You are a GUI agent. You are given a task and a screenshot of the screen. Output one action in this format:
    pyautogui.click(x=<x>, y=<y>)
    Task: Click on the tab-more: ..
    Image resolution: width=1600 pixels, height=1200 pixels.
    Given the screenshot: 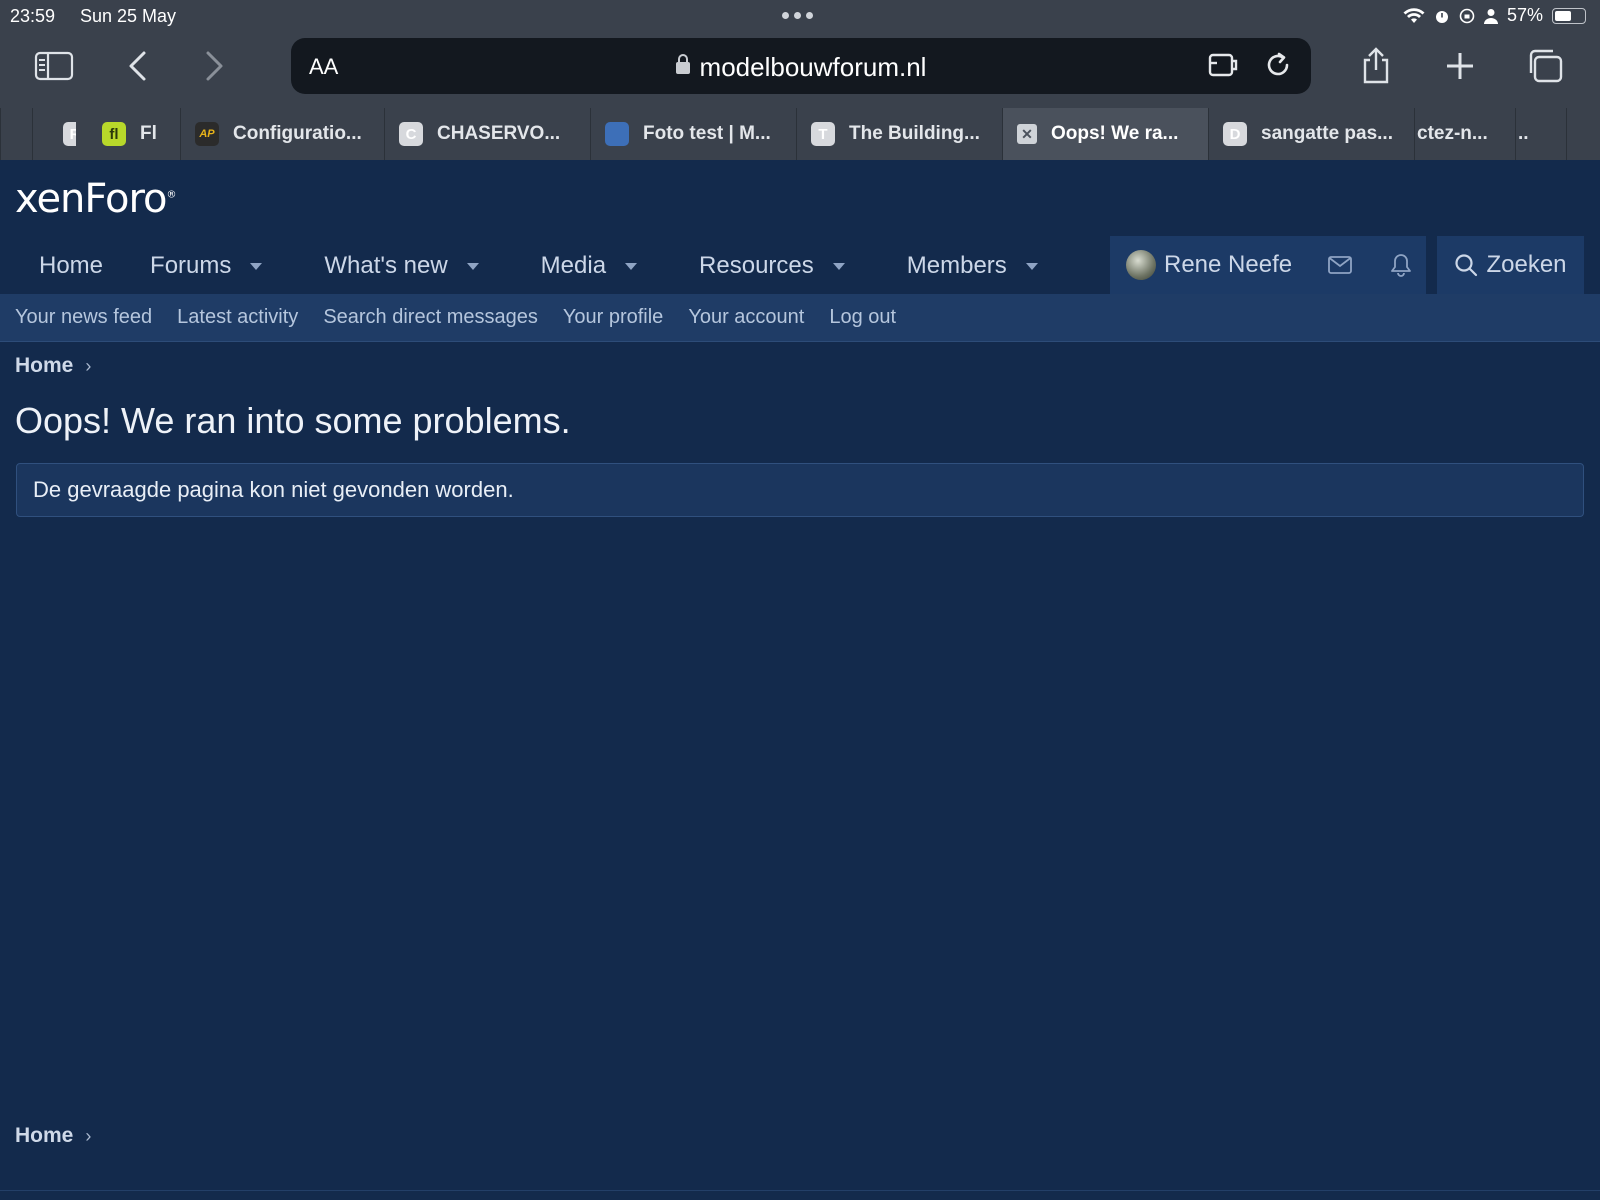 What is the action you would take?
    pyautogui.click(x=1540, y=134)
    